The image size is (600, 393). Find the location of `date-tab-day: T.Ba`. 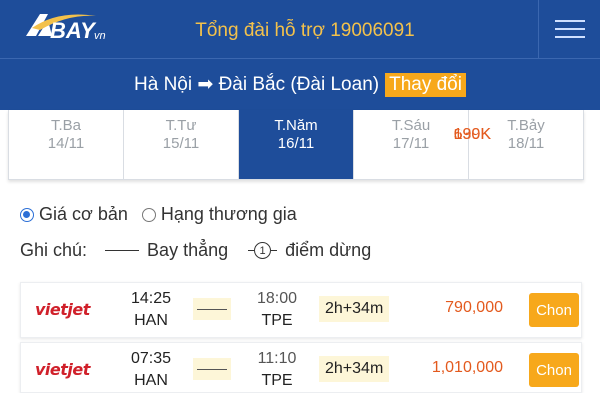

date-tab-day: T.Ba is located at coordinates (65, 125).